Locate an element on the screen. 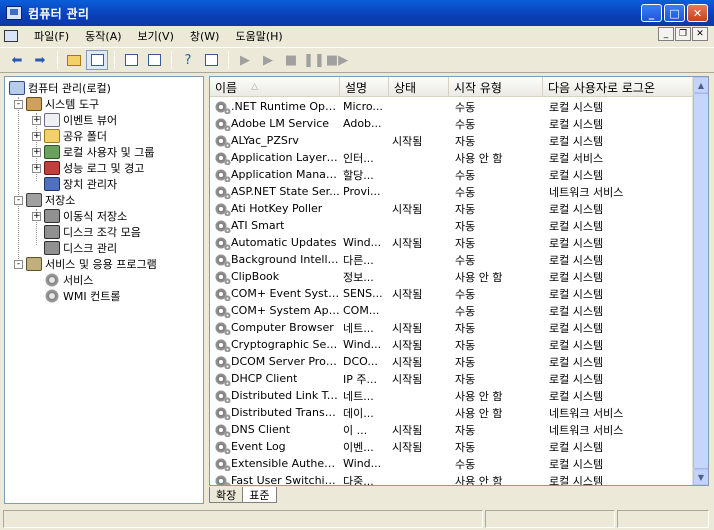 The height and width of the screenshot is (530, 714). tab-standard: 표준 is located at coordinates (259, 495).